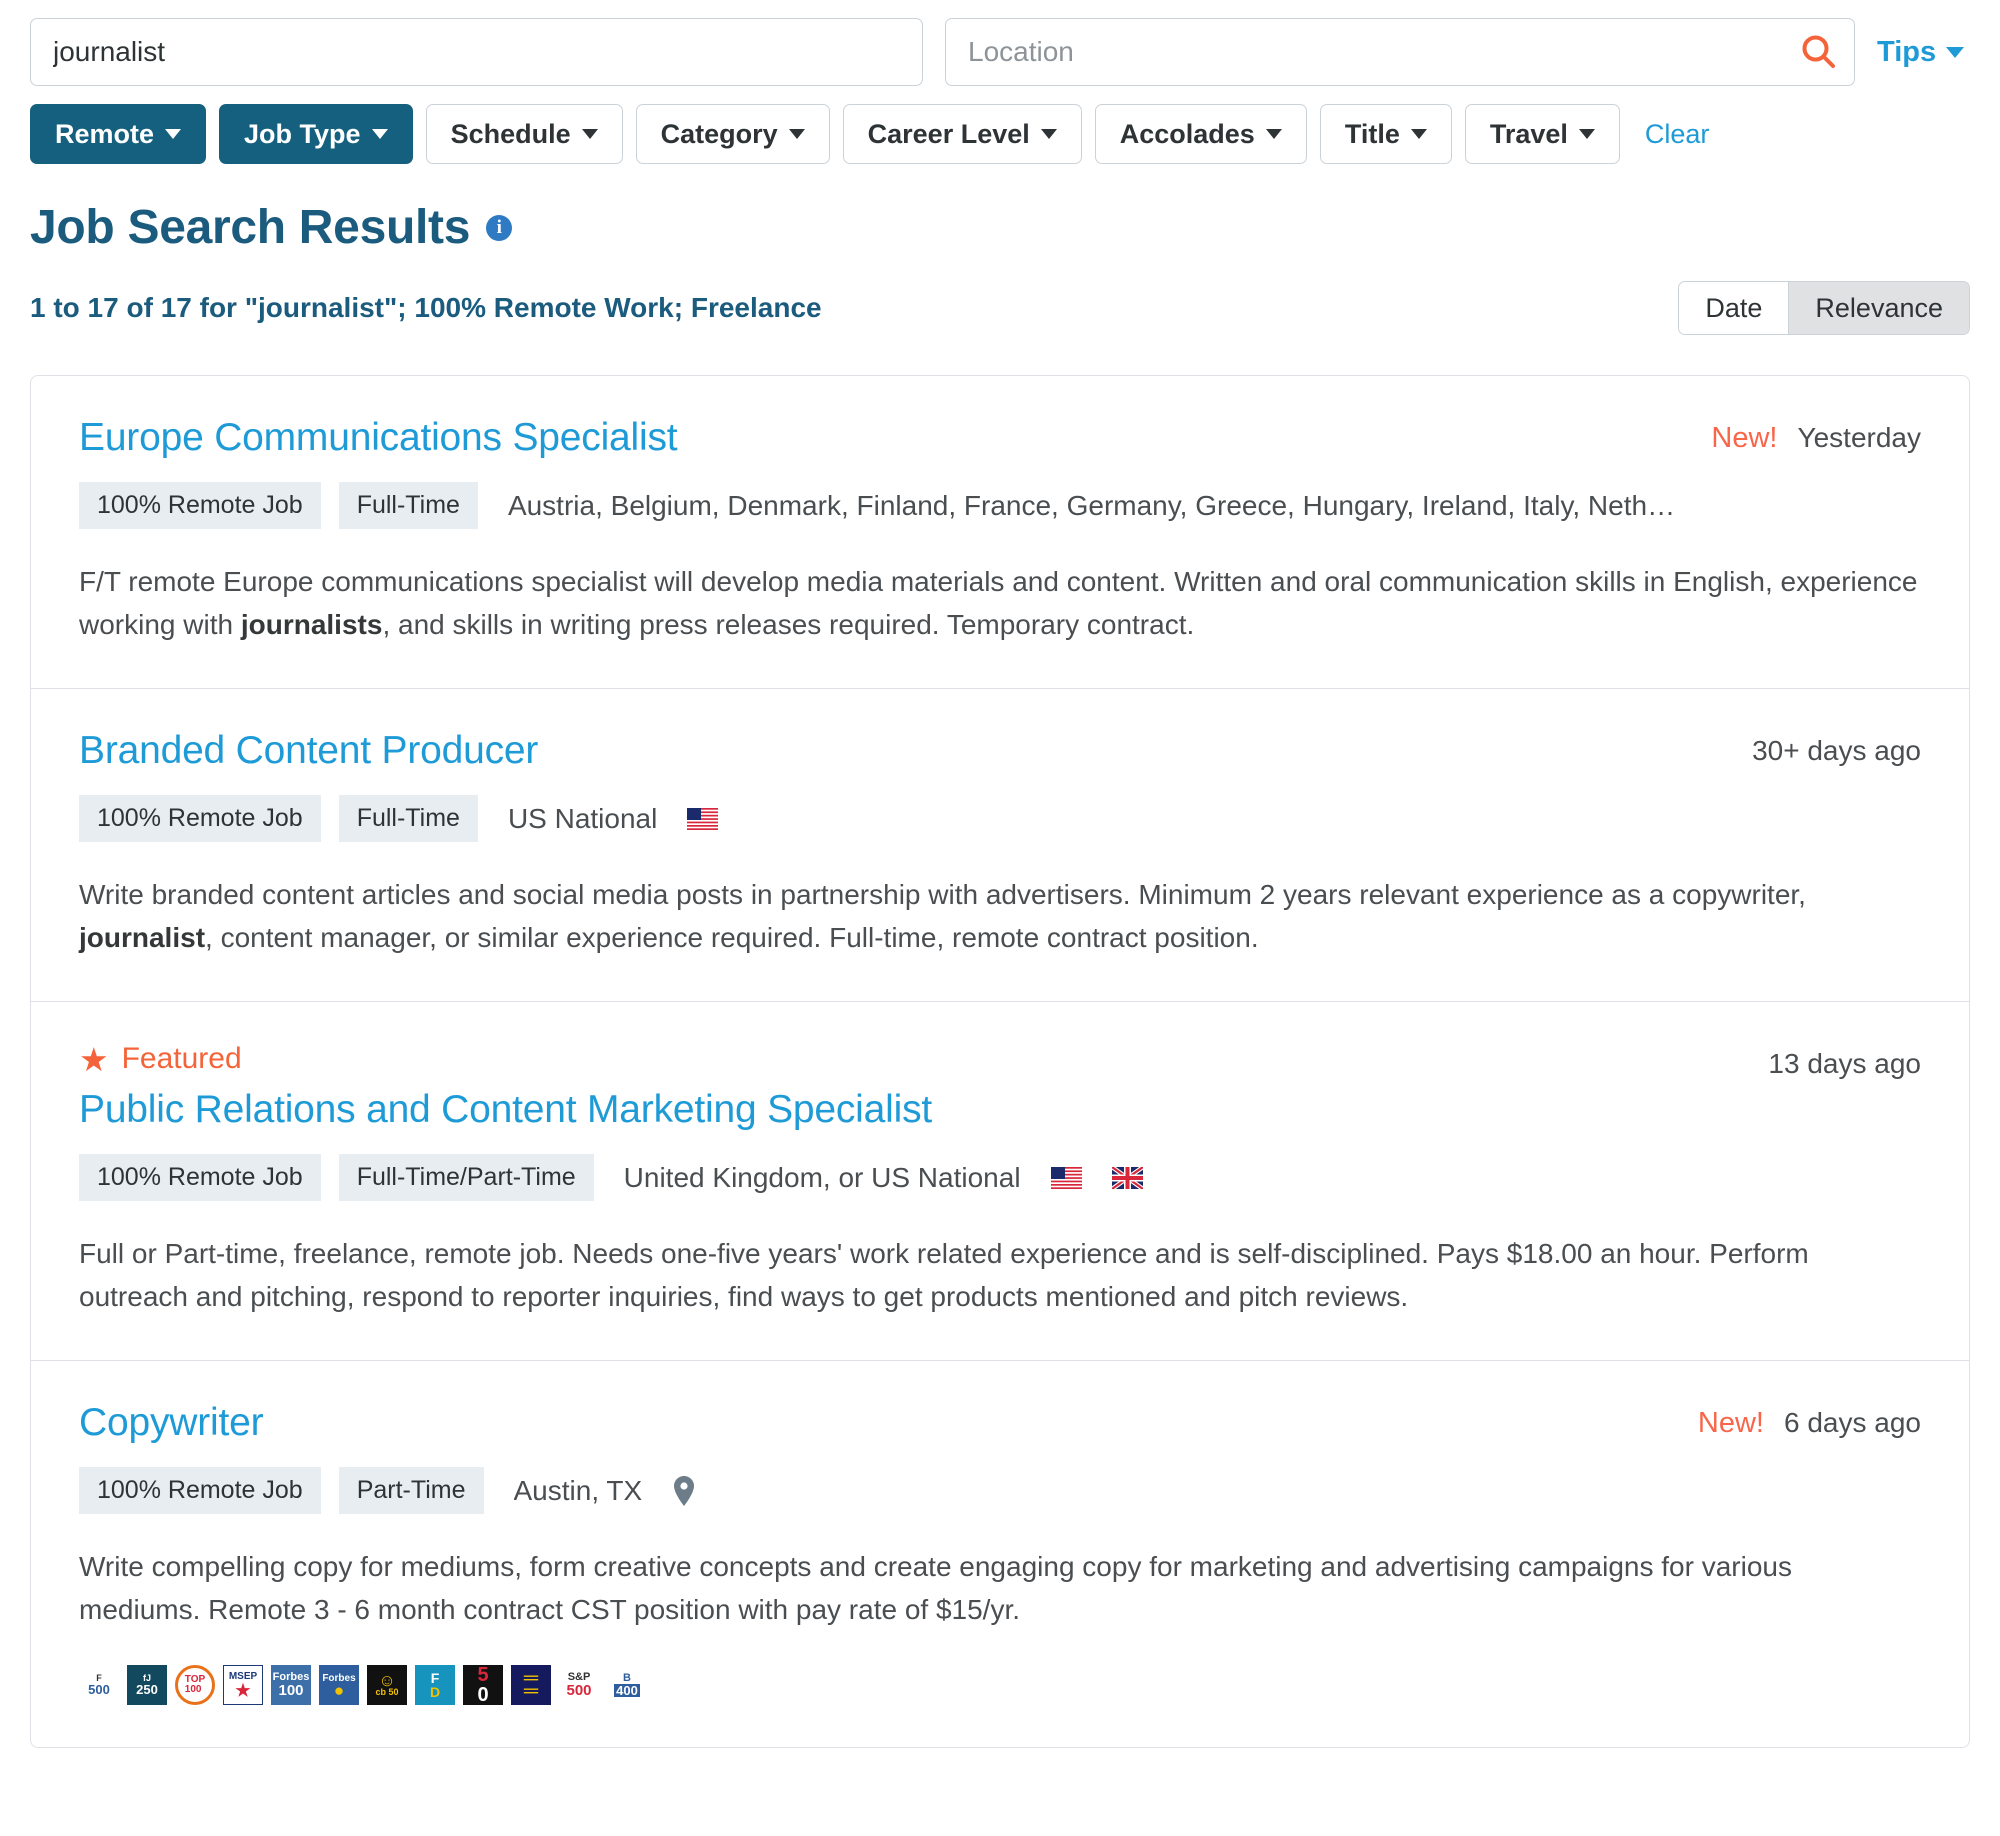 The image size is (2000, 1836). I want to click on keyword-search-input, so click(476, 52).